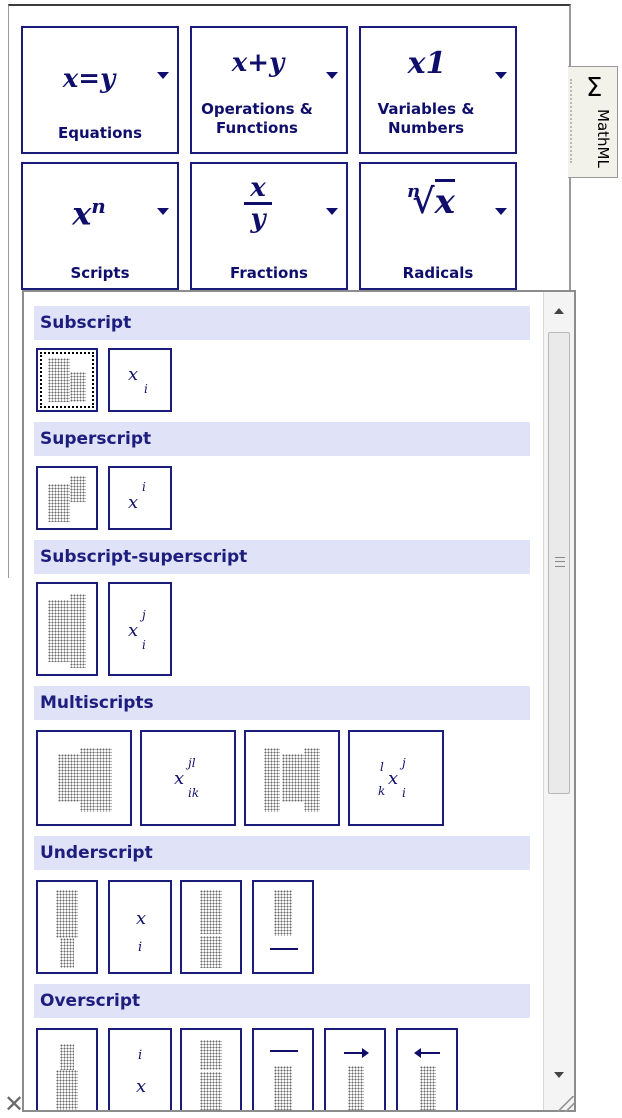 The height and width of the screenshot is (1118, 622). Describe the element at coordinates (140, 1055) in the screenshot. I see `over-i: i` at that location.